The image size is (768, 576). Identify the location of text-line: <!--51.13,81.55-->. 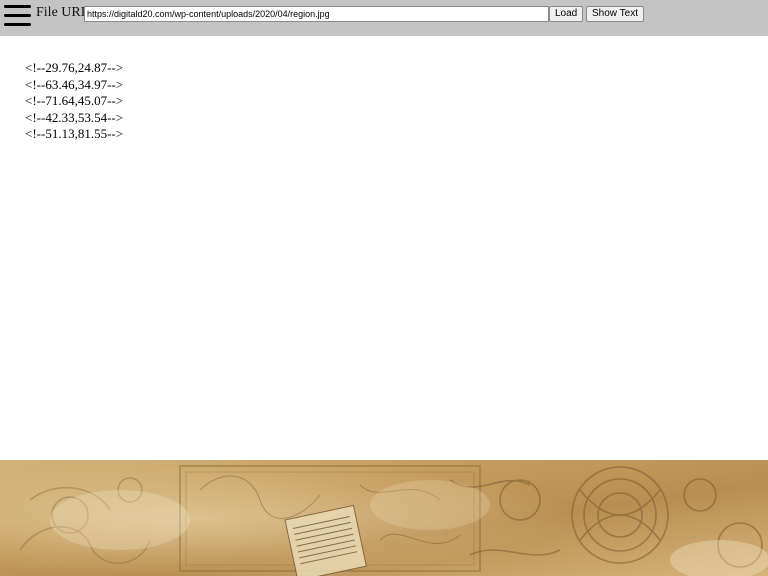
(74, 133).